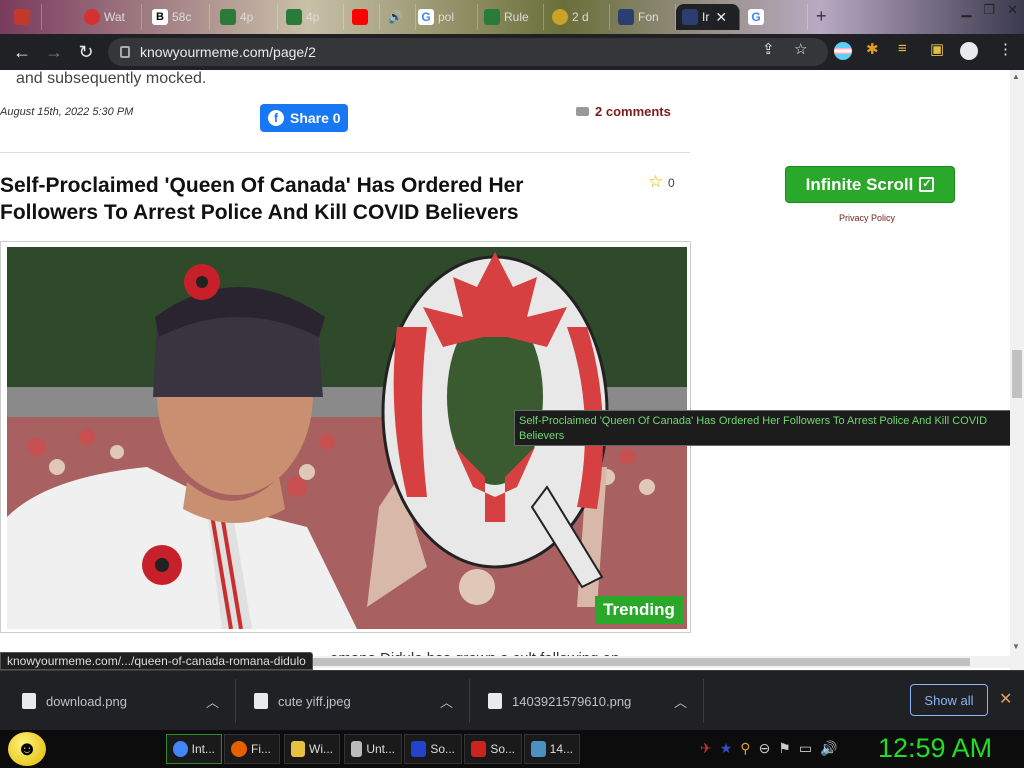  I want to click on scroll-down-icon: ▼, so click(1016, 646).